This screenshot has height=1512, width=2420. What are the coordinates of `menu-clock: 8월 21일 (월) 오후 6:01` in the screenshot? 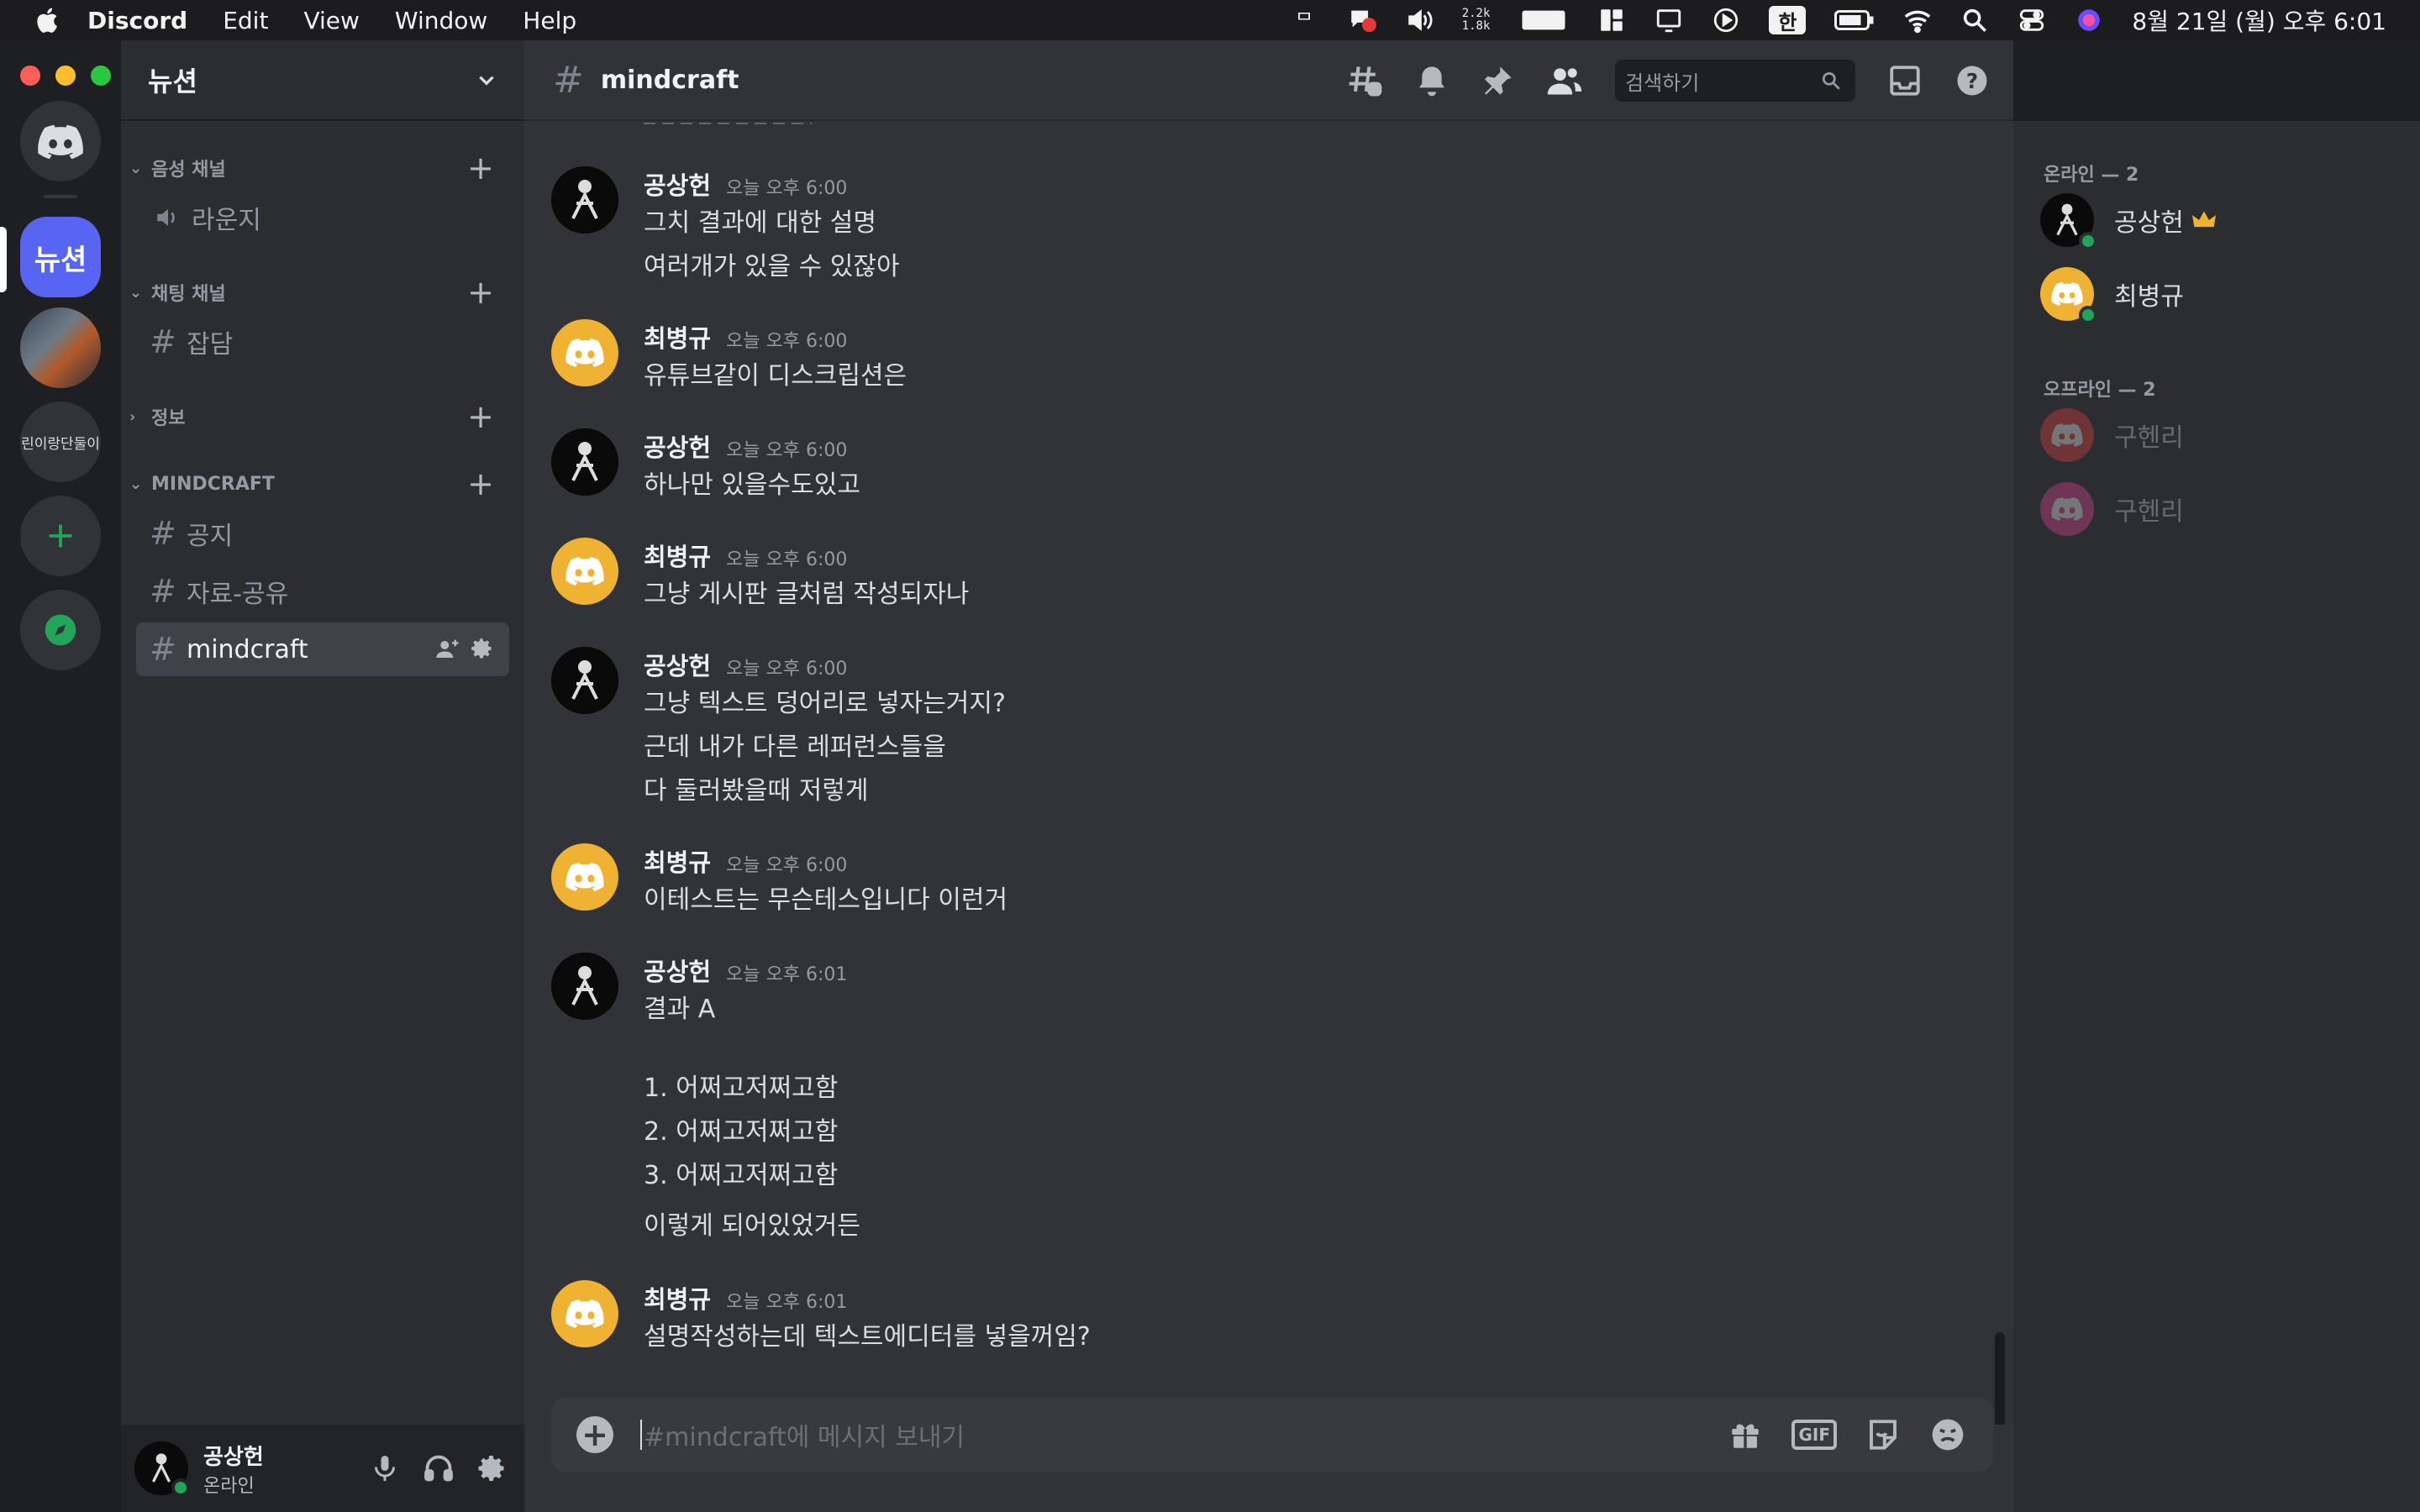 It's located at (2259, 20).